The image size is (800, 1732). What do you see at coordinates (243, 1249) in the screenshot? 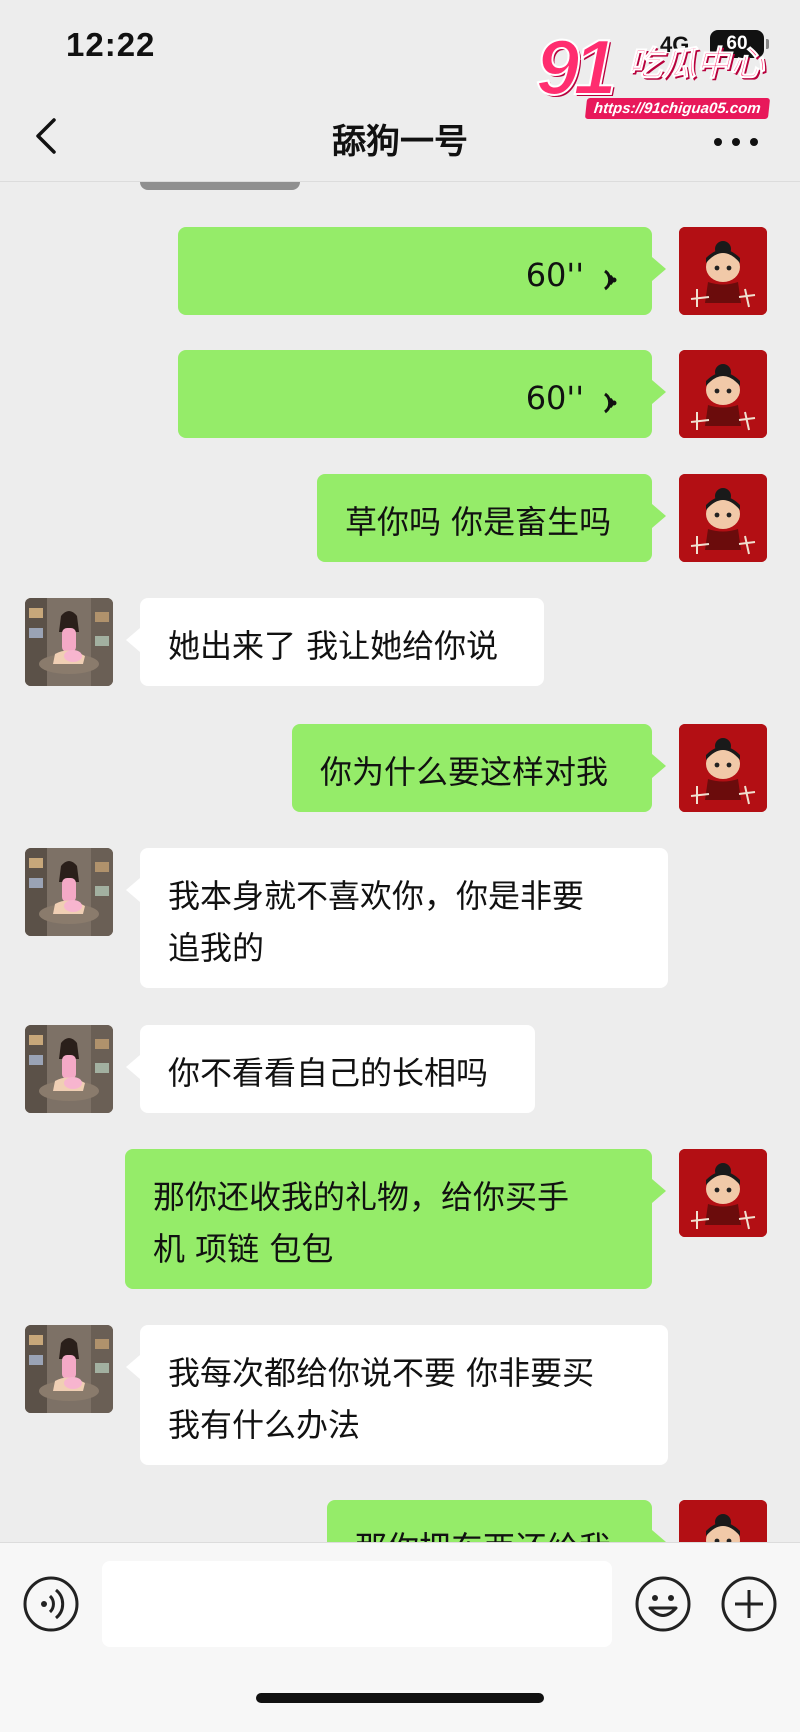
I see `message-text-line: 机 项链 包包` at bounding box center [243, 1249].